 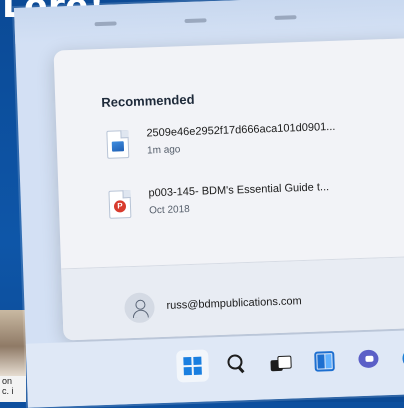 I want to click on image-file-icon, so click(x=118, y=144).